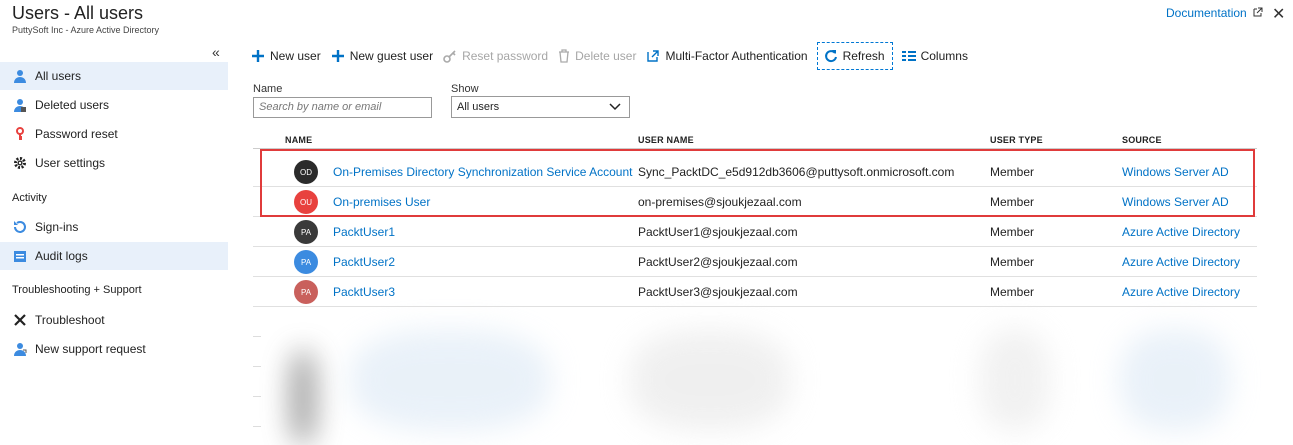 Image resolution: width=1293 pixels, height=445 pixels. I want to click on sidebar-item-label: Deleted users, so click(72, 105).